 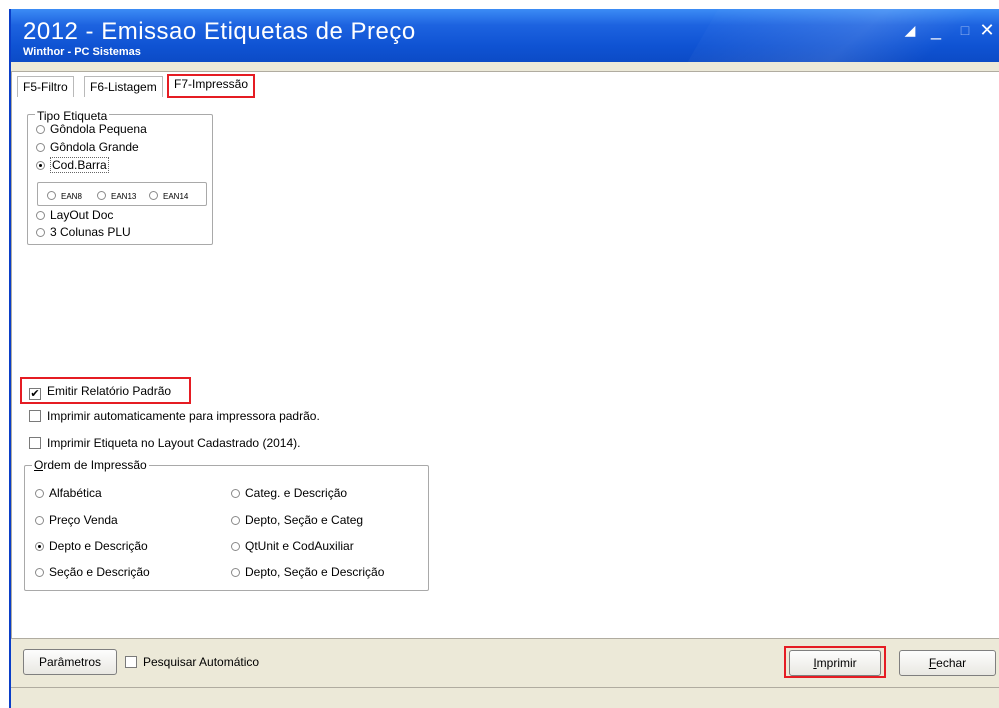 What do you see at coordinates (45, 86) in the screenshot?
I see `tab-filtro: F5-Filtro` at bounding box center [45, 86].